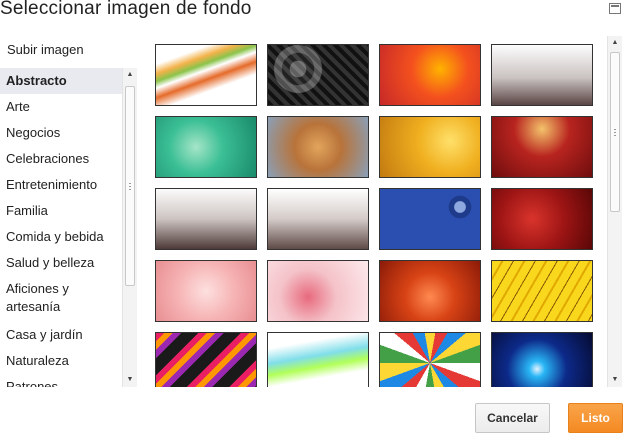 Image resolution: width=636 pixels, height=441 pixels. Describe the element at coordinates (61, 335) in the screenshot. I see `category-item-casa-y-jardin: Casa y jardín` at that location.